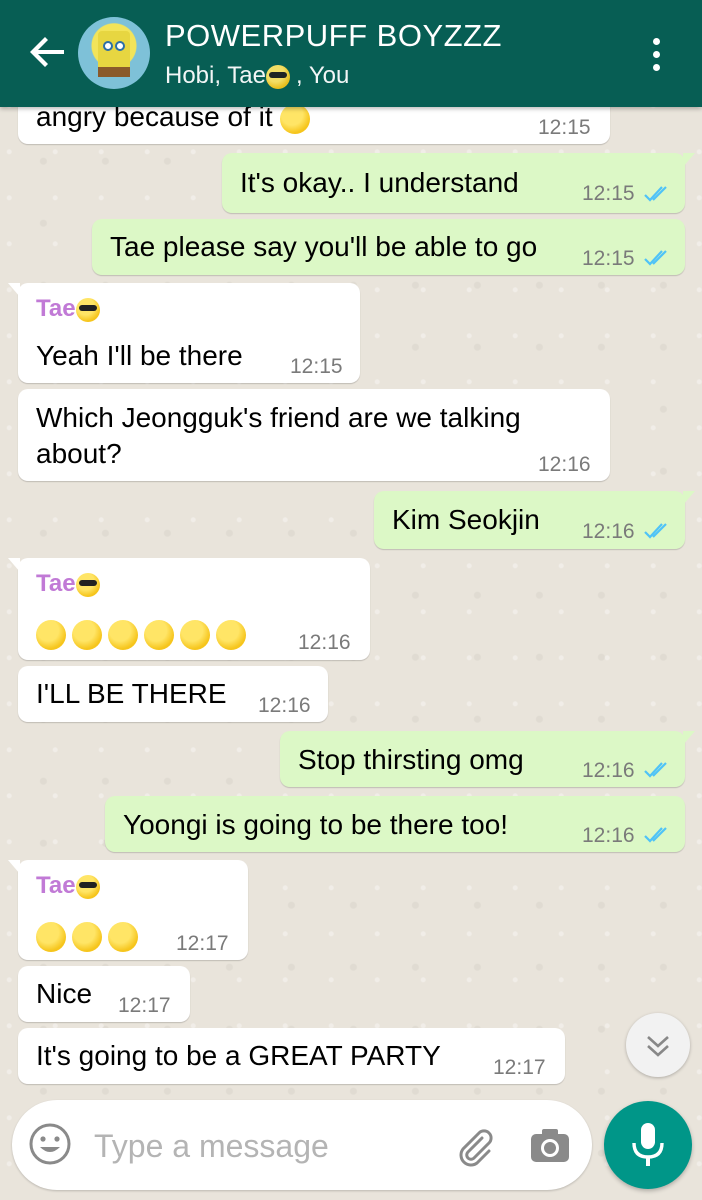 The height and width of the screenshot is (1200, 702). Describe the element at coordinates (295, 118) in the screenshot. I see `frowning-face-emoji-icon` at that location.